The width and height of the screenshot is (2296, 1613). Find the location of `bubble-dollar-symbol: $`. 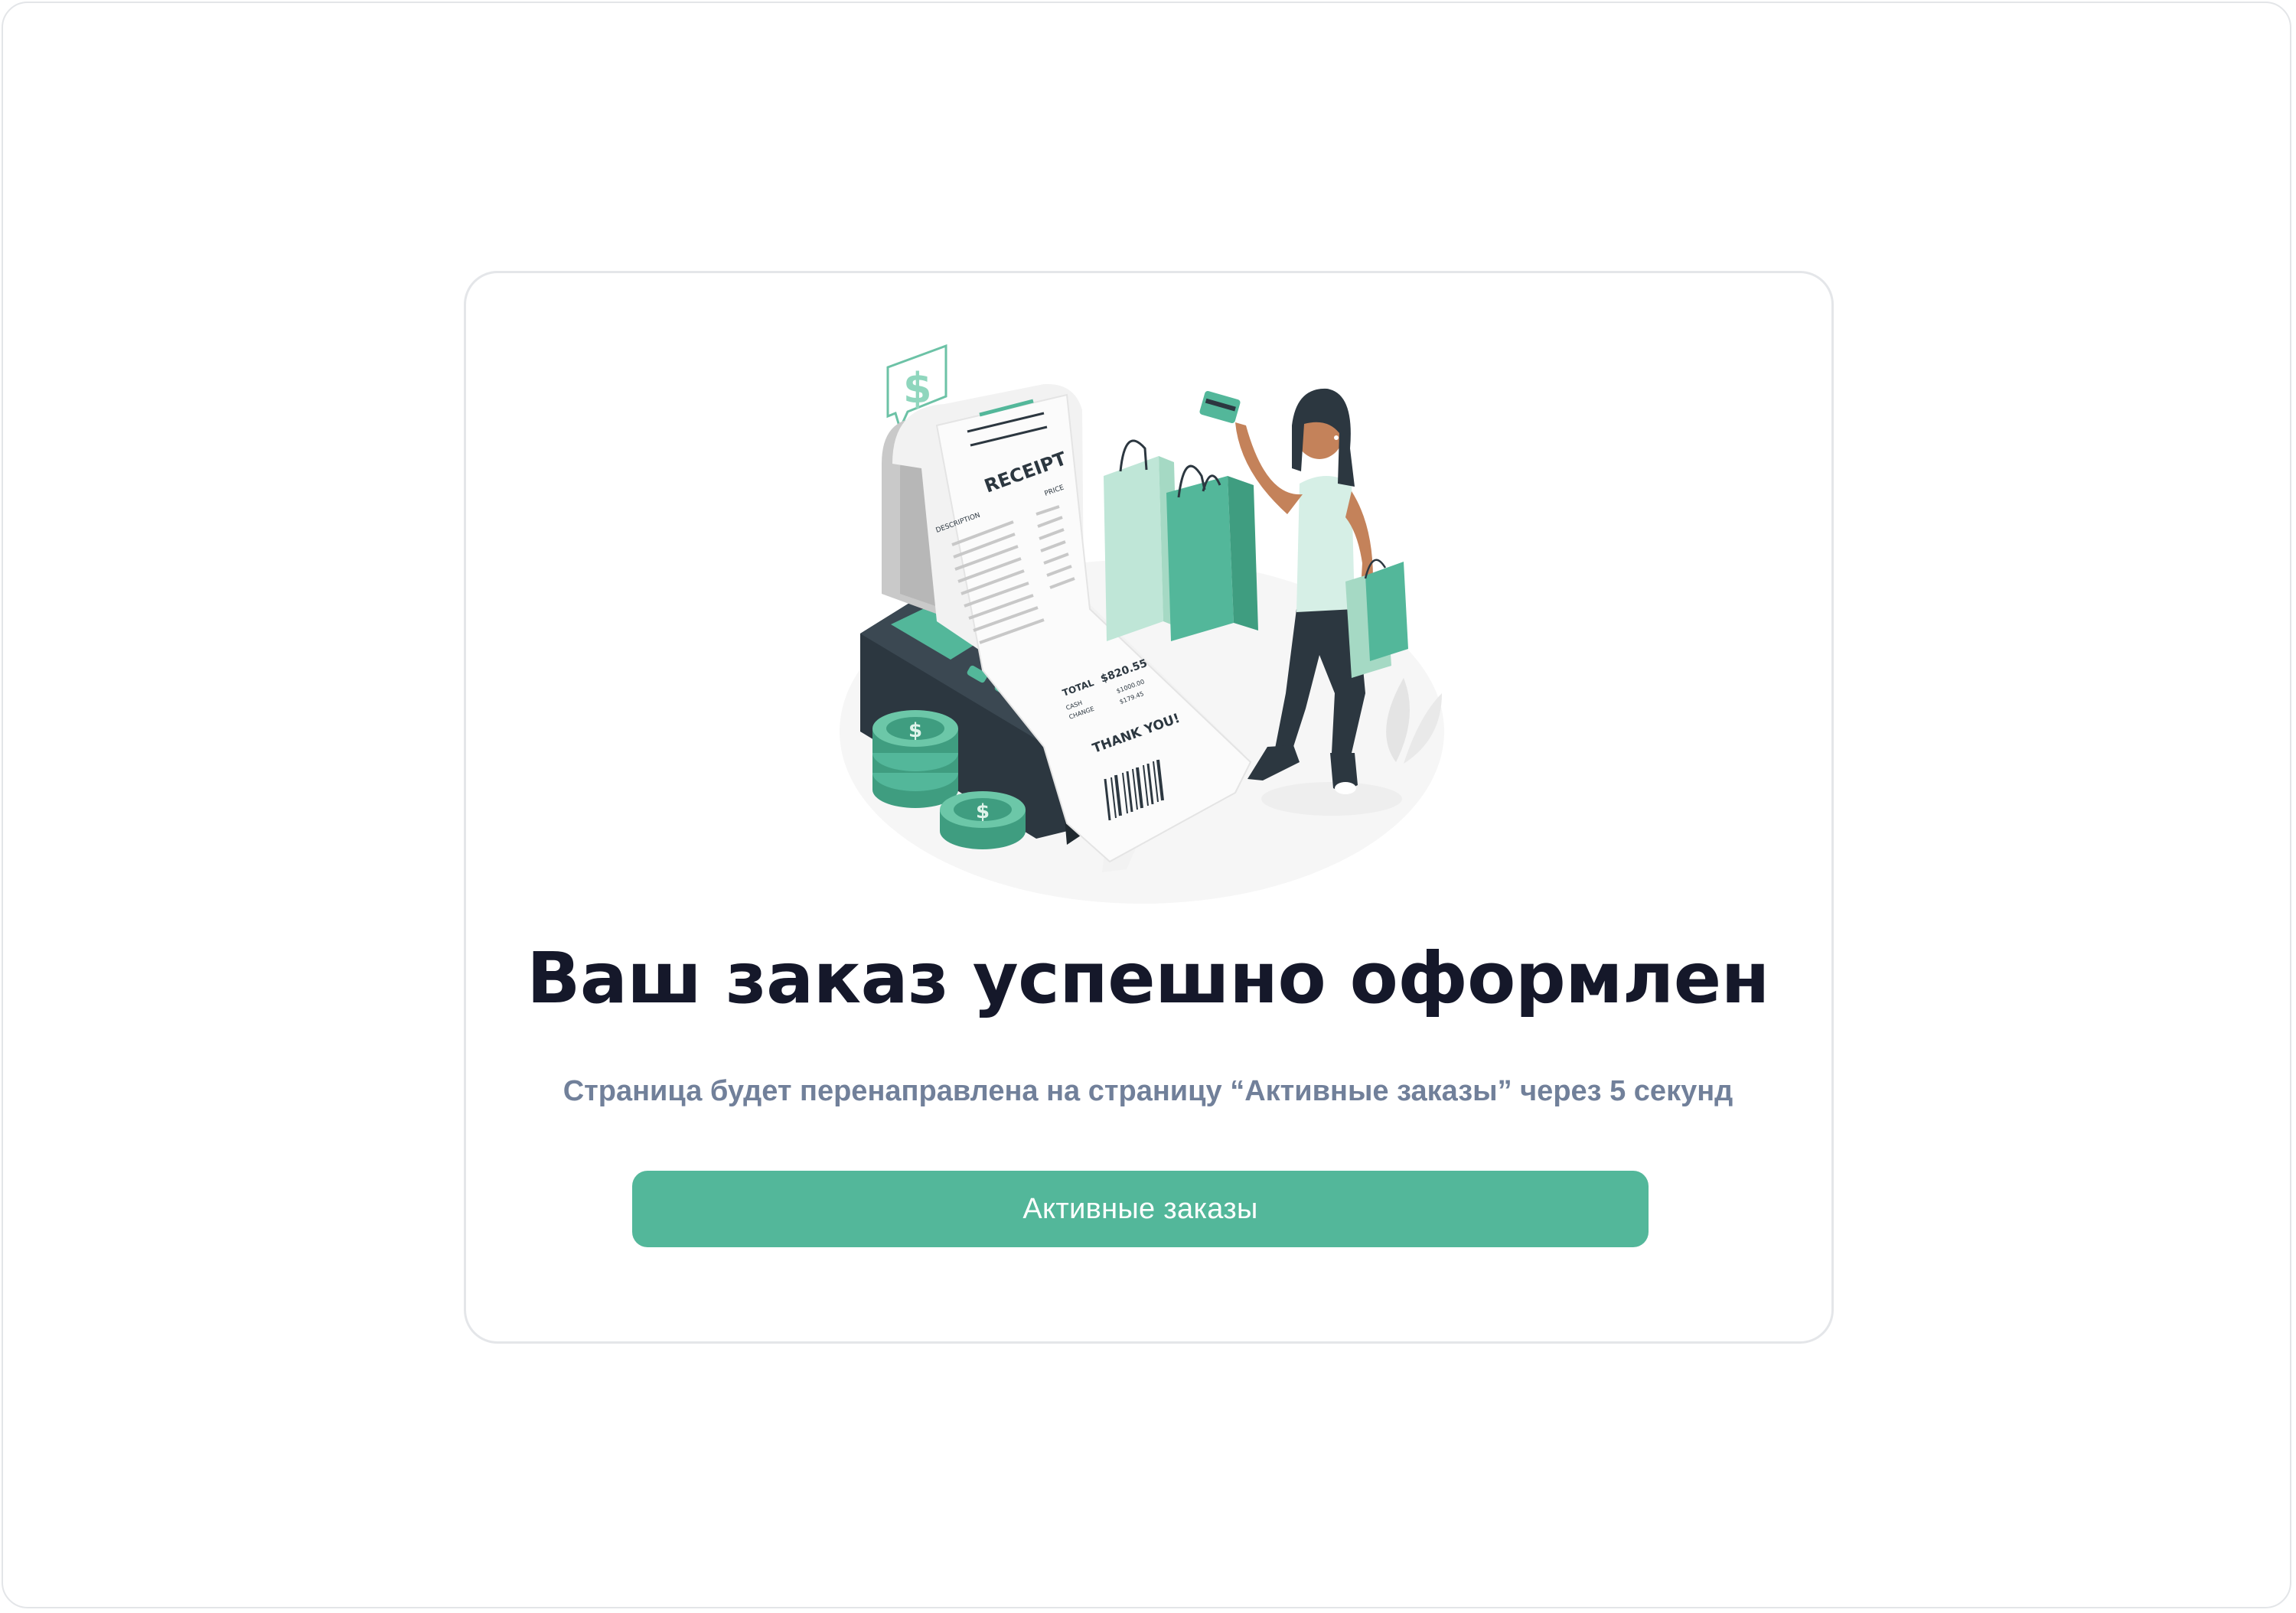

bubble-dollar-symbol: $ is located at coordinates (917, 388).